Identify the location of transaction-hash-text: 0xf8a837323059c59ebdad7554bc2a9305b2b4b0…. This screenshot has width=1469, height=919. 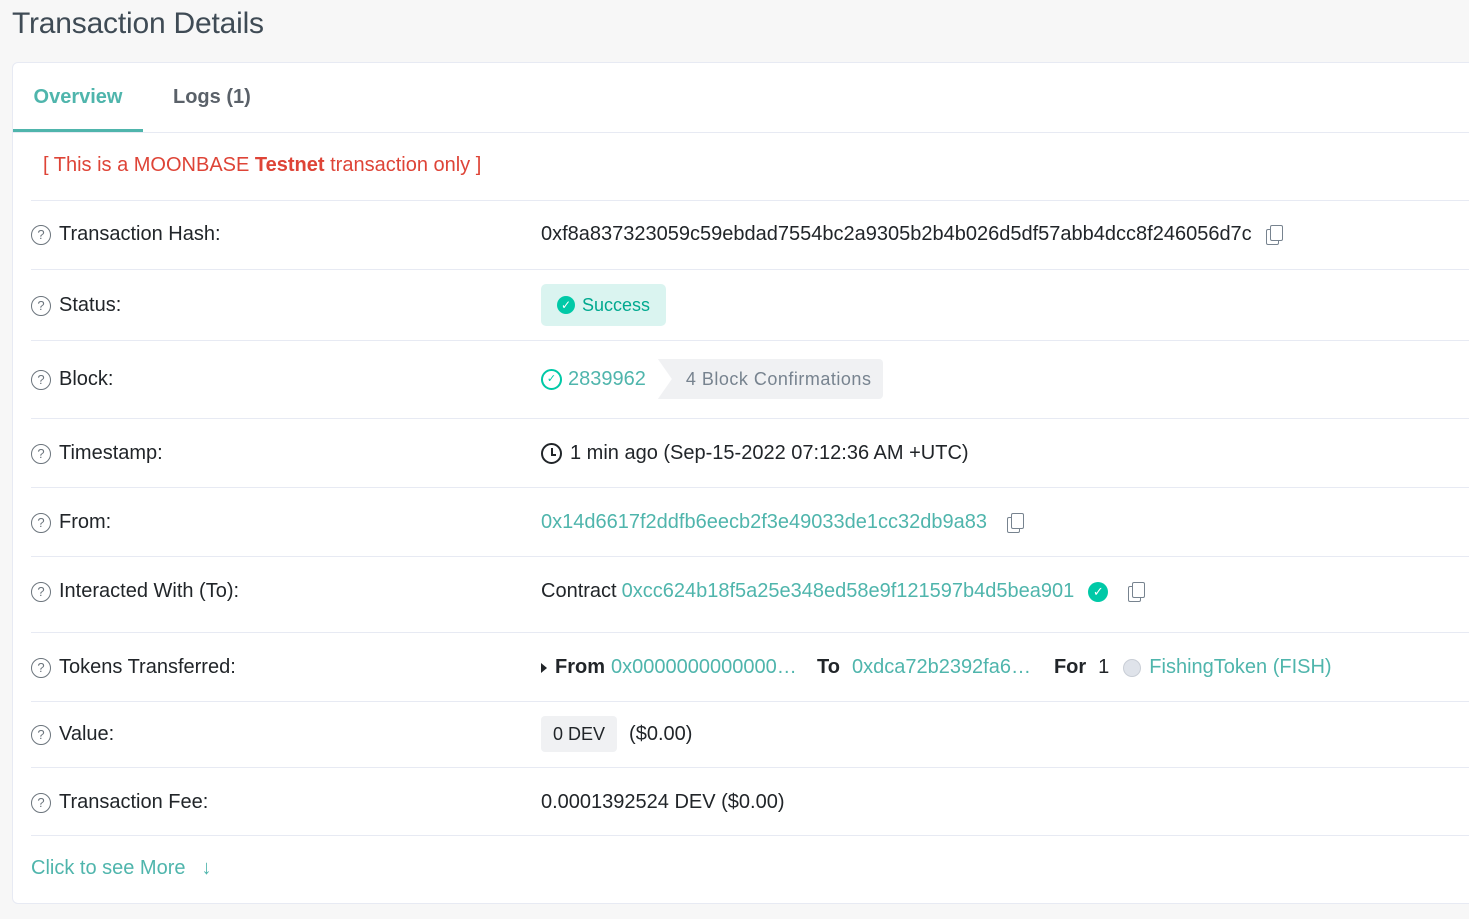
(896, 234).